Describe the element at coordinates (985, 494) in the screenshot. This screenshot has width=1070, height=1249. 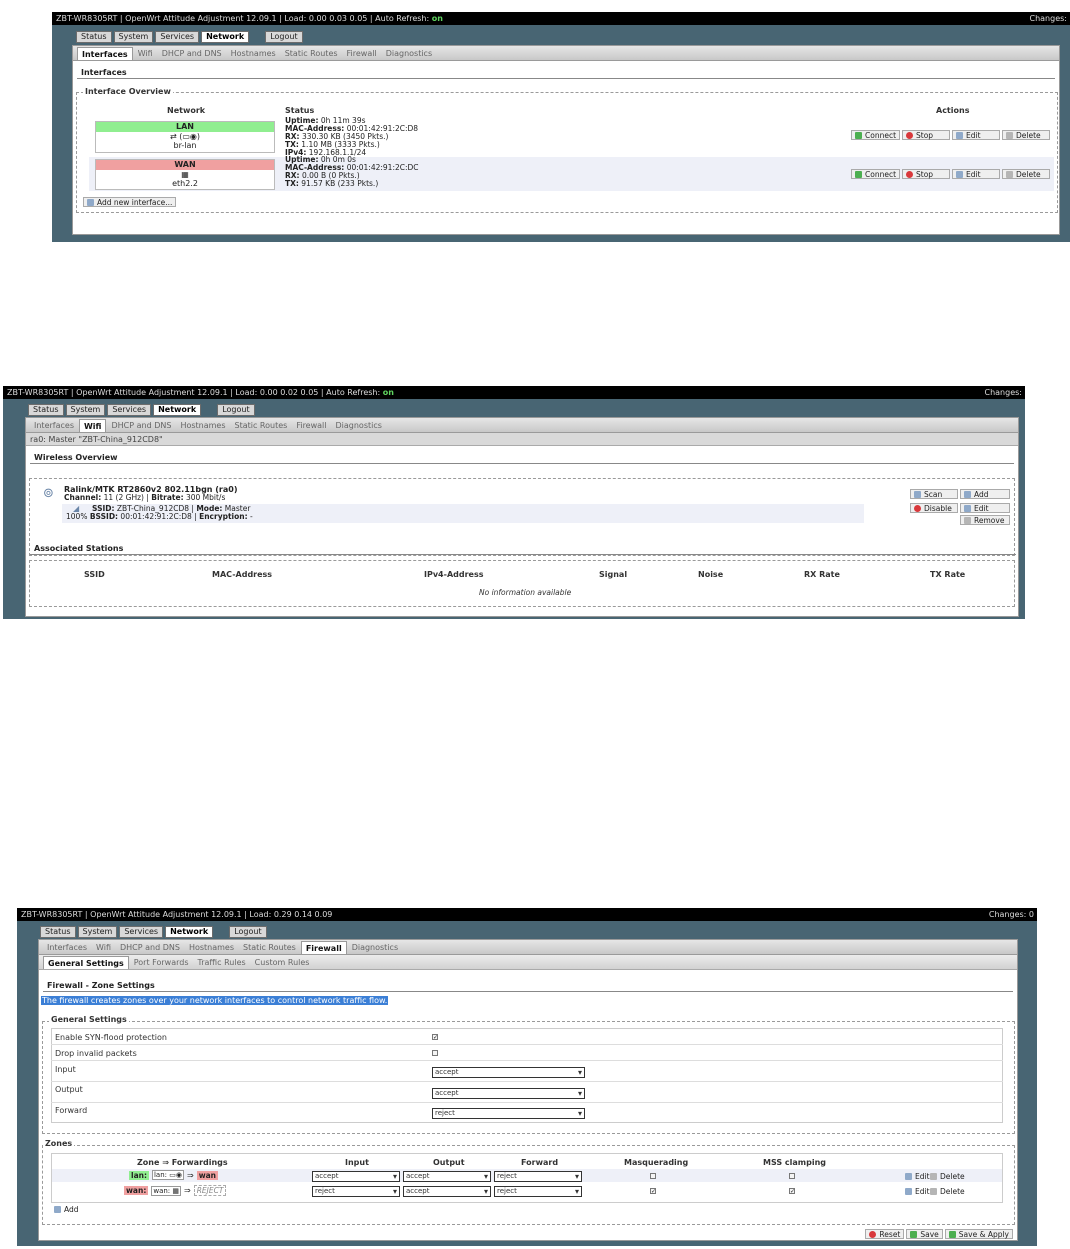
I see `add-button: Add` at that location.